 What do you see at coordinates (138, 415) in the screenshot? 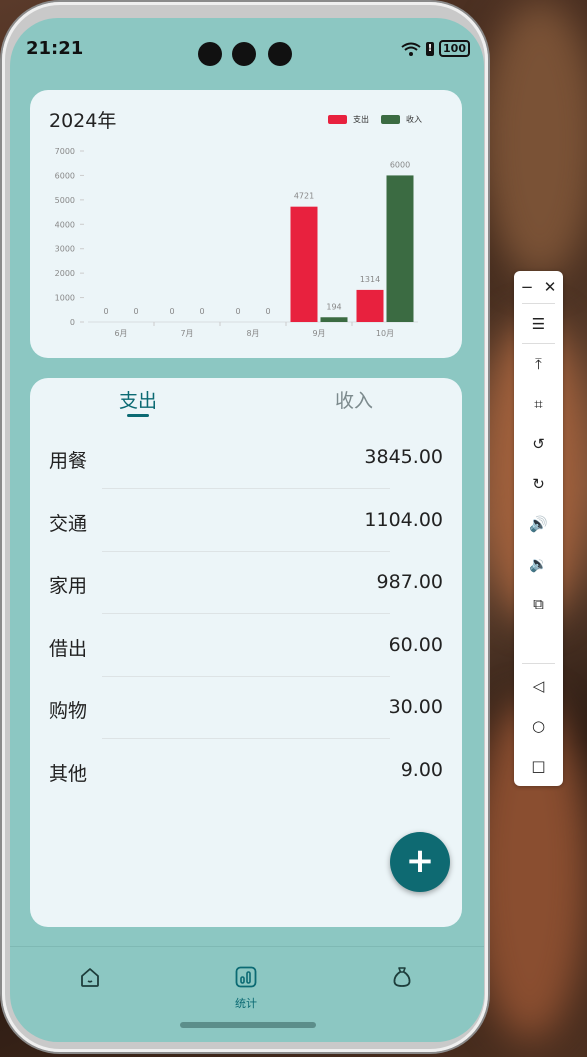
I see `tab-indicator` at bounding box center [138, 415].